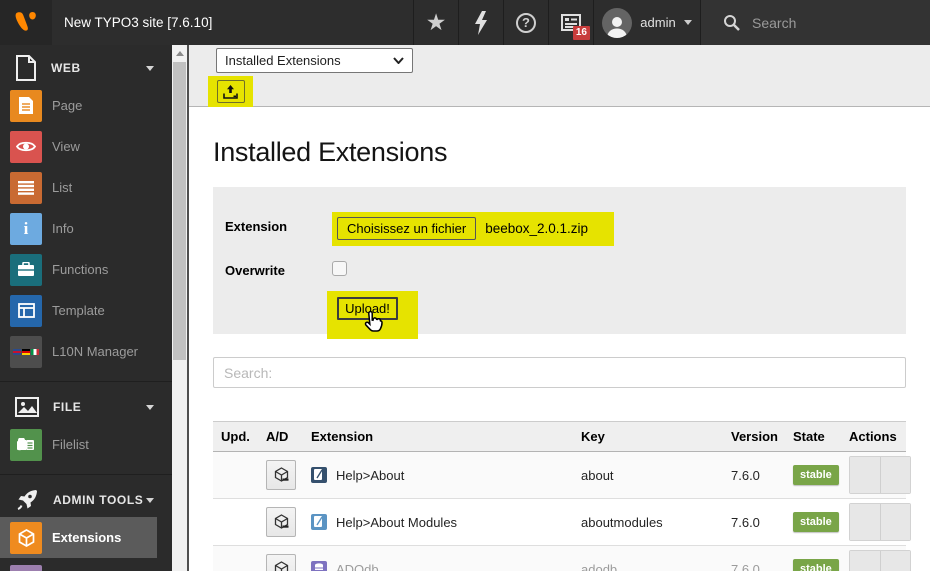 Image resolution: width=930 pixels, height=571 pixels. I want to click on page-title: Installed Extensions, so click(330, 152).